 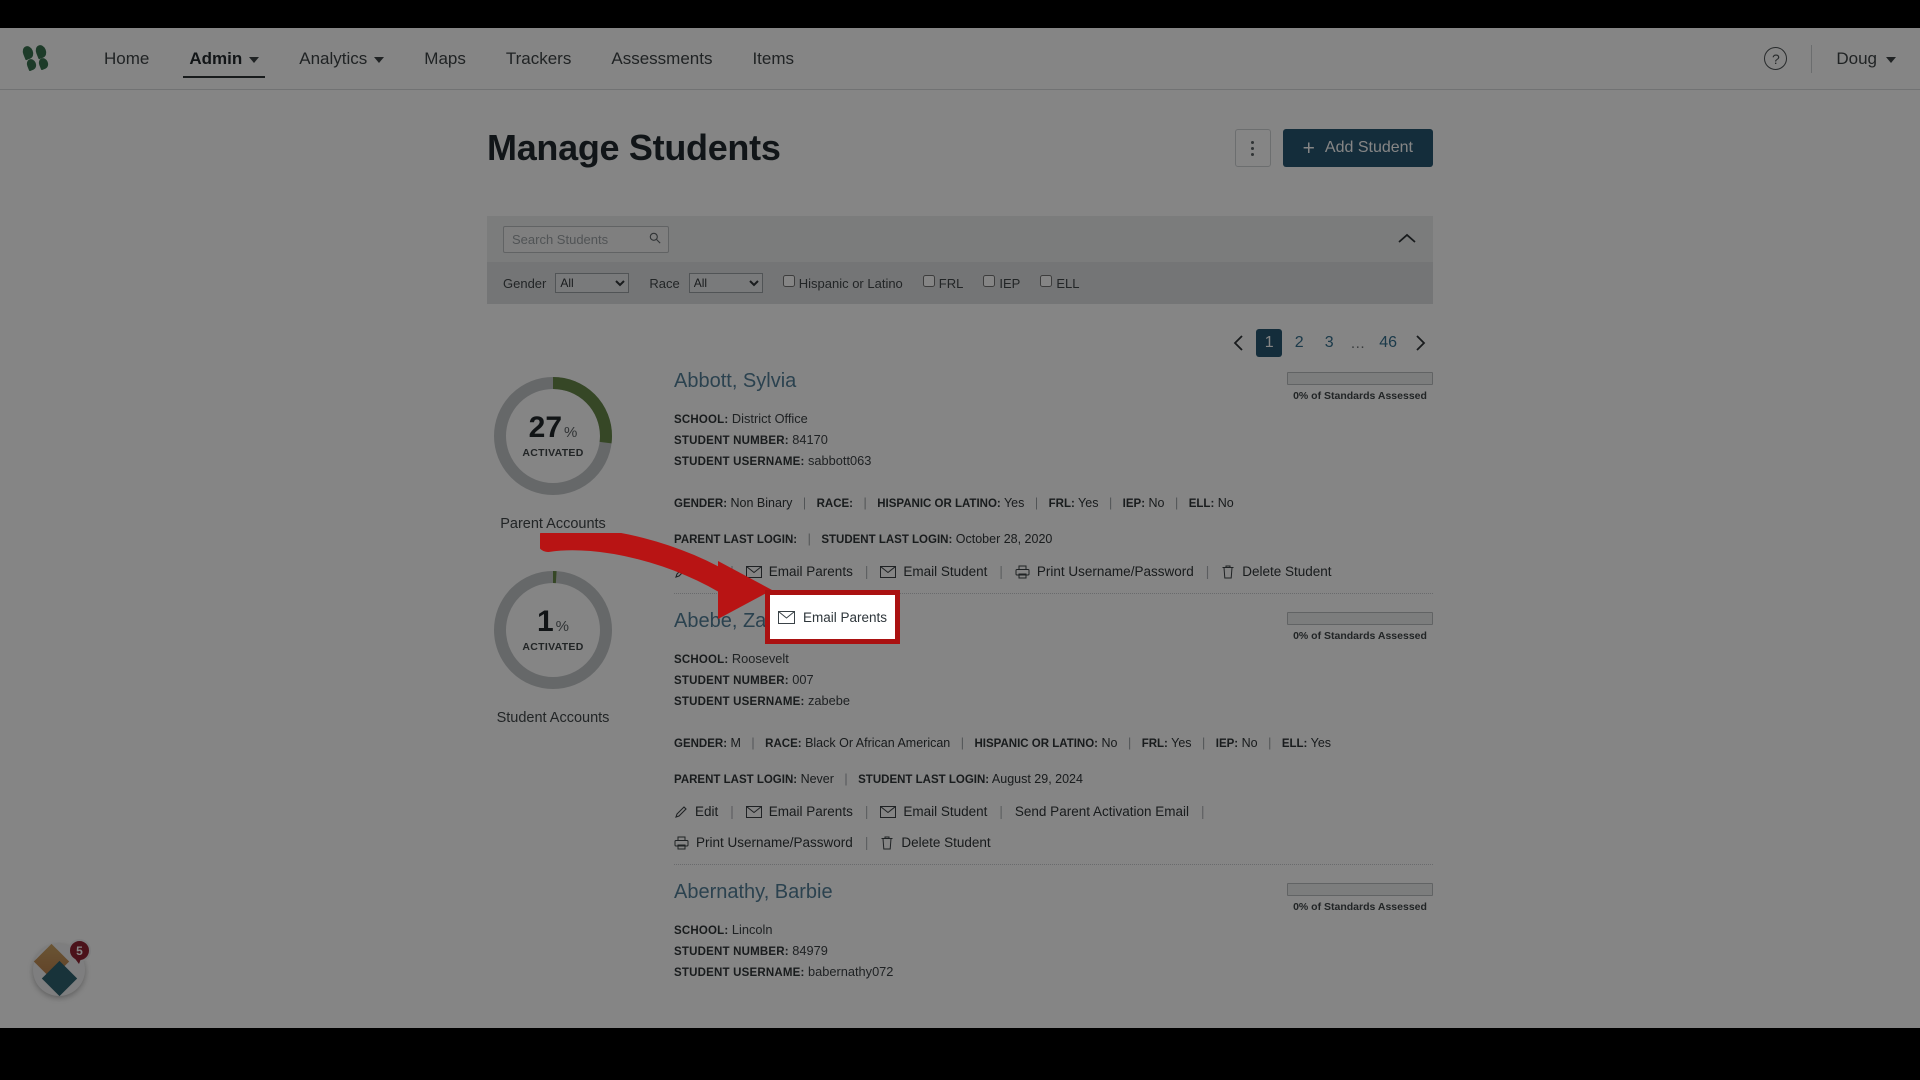 What do you see at coordinates (1004, 539) in the screenshot?
I see `student-login-value: October 28, 2020` at bounding box center [1004, 539].